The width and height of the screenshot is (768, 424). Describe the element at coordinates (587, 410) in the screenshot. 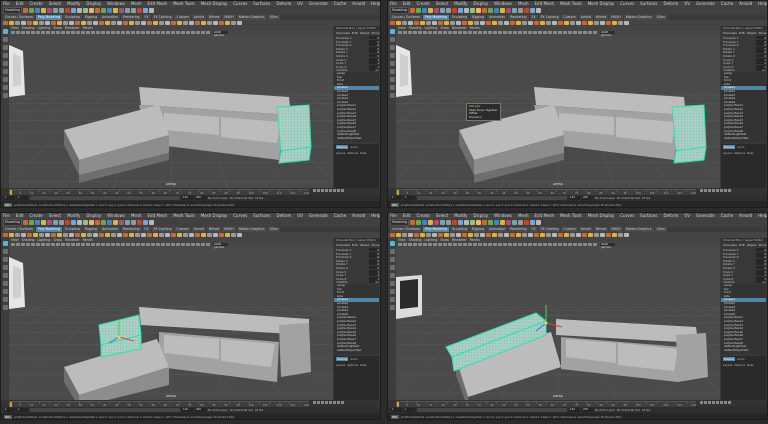

I see `end-frame-field: 200` at that location.